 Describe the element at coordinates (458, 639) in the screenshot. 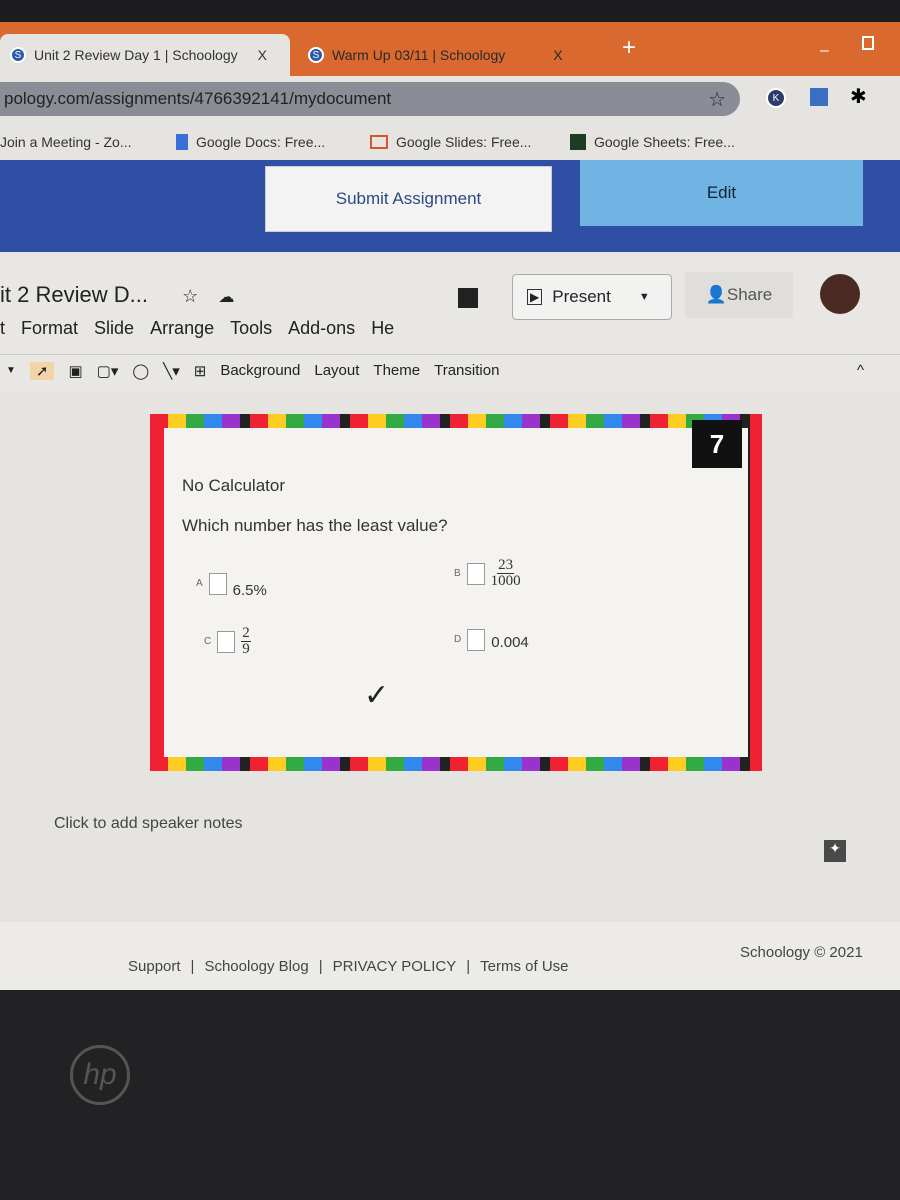

I see `option-letter: D` at that location.